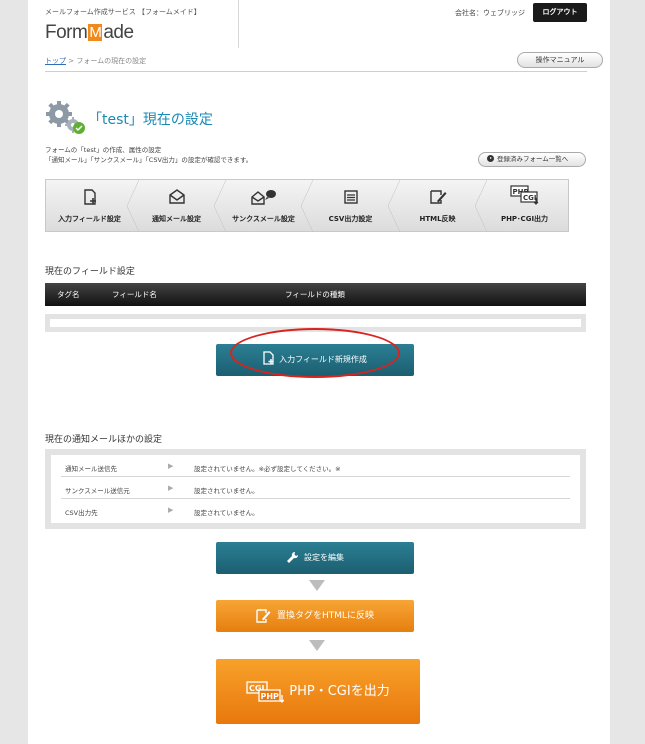 The image size is (645, 744). I want to click on registered-forms-button: 登録済みフォーム一覧へ, so click(532, 159).